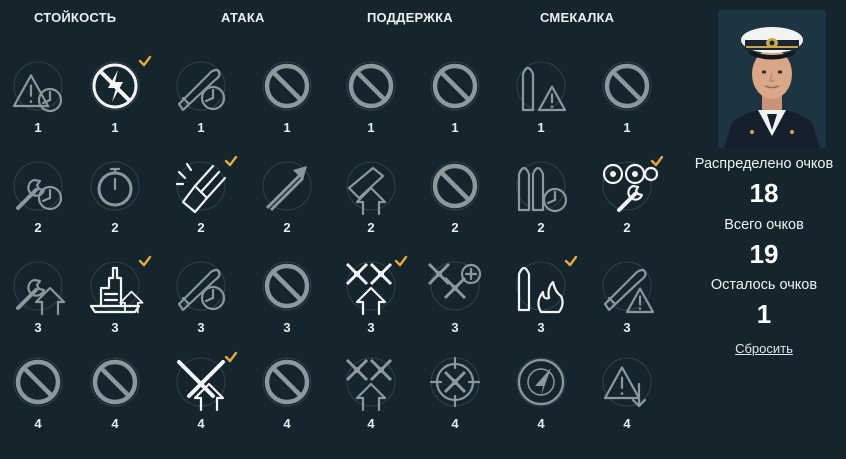  What do you see at coordinates (541, 186) in the screenshot?
I see `shells-timer-icon` at bounding box center [541, 186].